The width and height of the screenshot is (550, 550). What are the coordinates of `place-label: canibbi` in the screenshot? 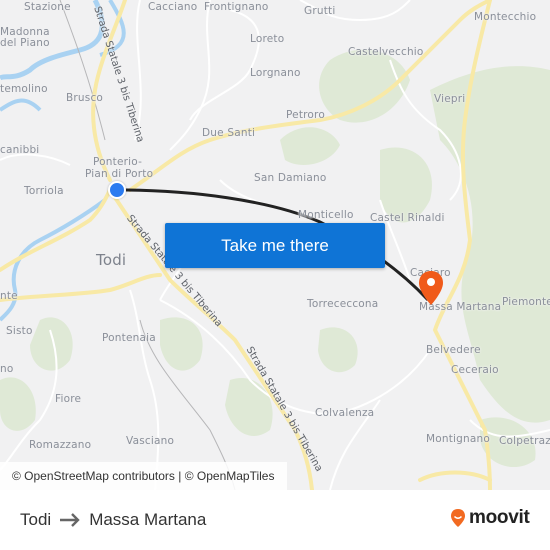 It's located at (20, 150).